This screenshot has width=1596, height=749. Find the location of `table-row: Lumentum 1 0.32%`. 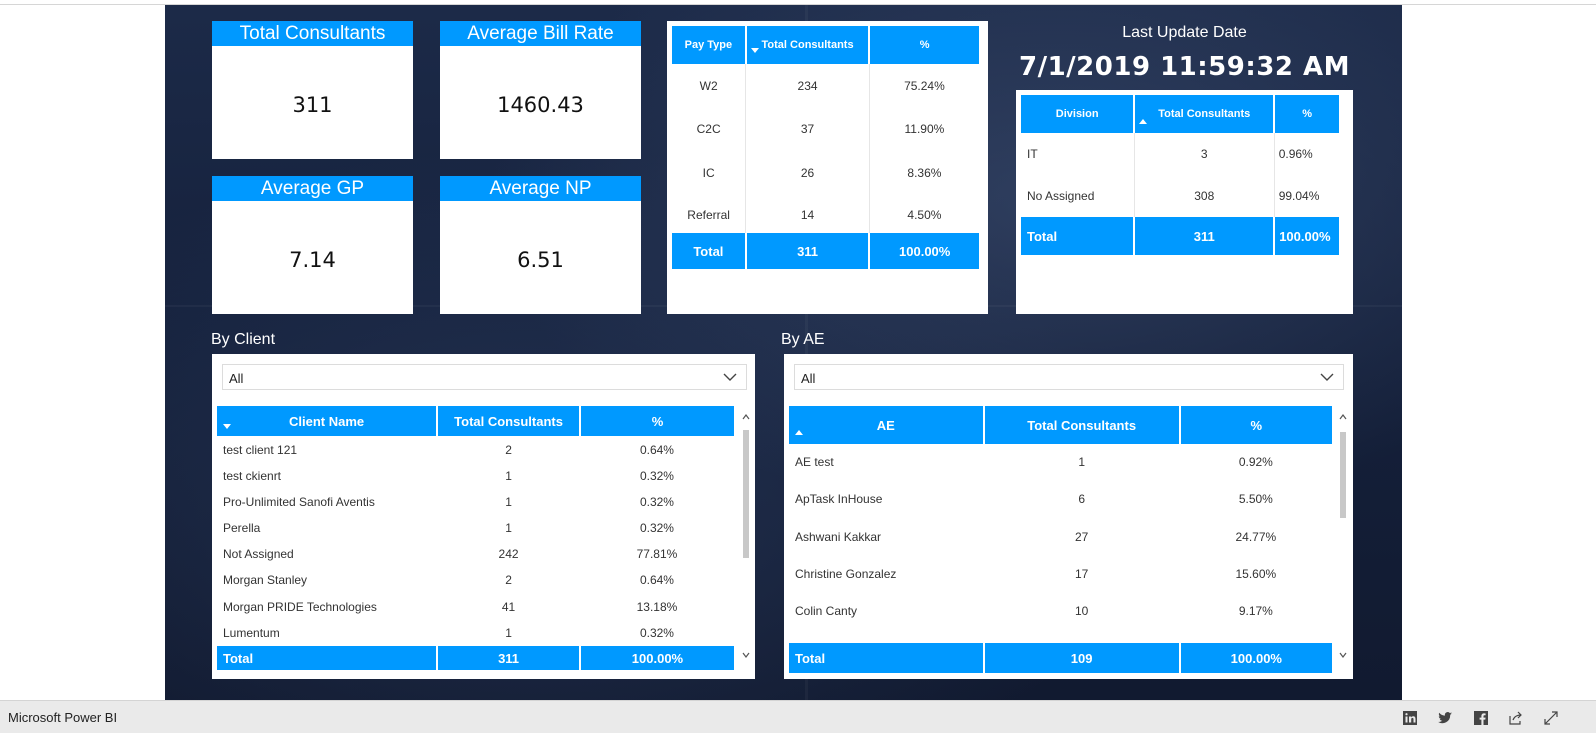

table-row: Lumentum 1 0.32% is located at coordinates (475, 633).